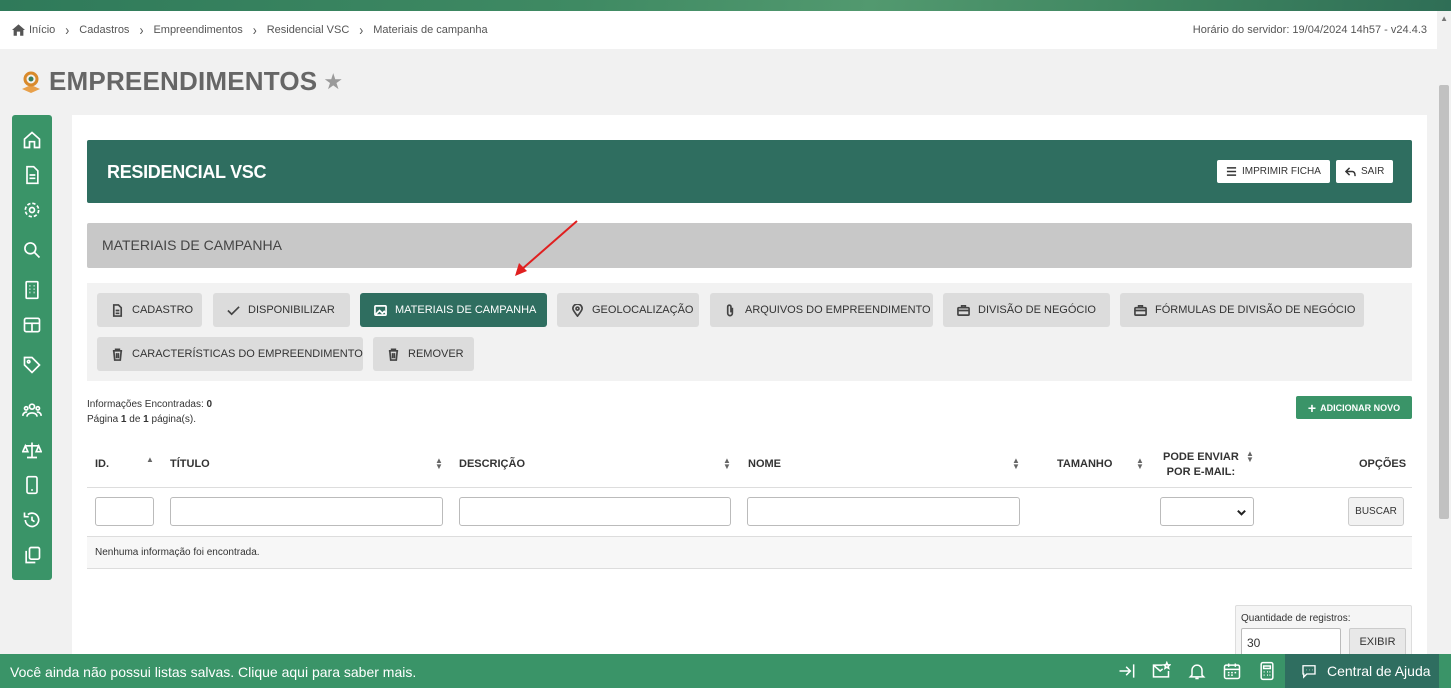 This screenshot has width=1451, height=688. What do you see at coordinates (32, 365) in the screenshot?
I see `tag-icon` at bounding box center [32, 365].